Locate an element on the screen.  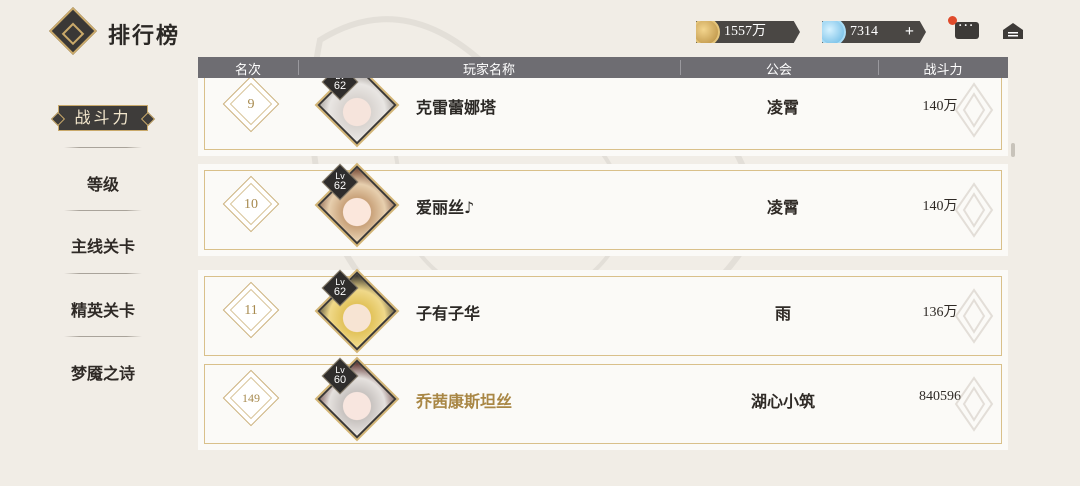
gem-amount: 7314 is located at coordinates (864, 31).